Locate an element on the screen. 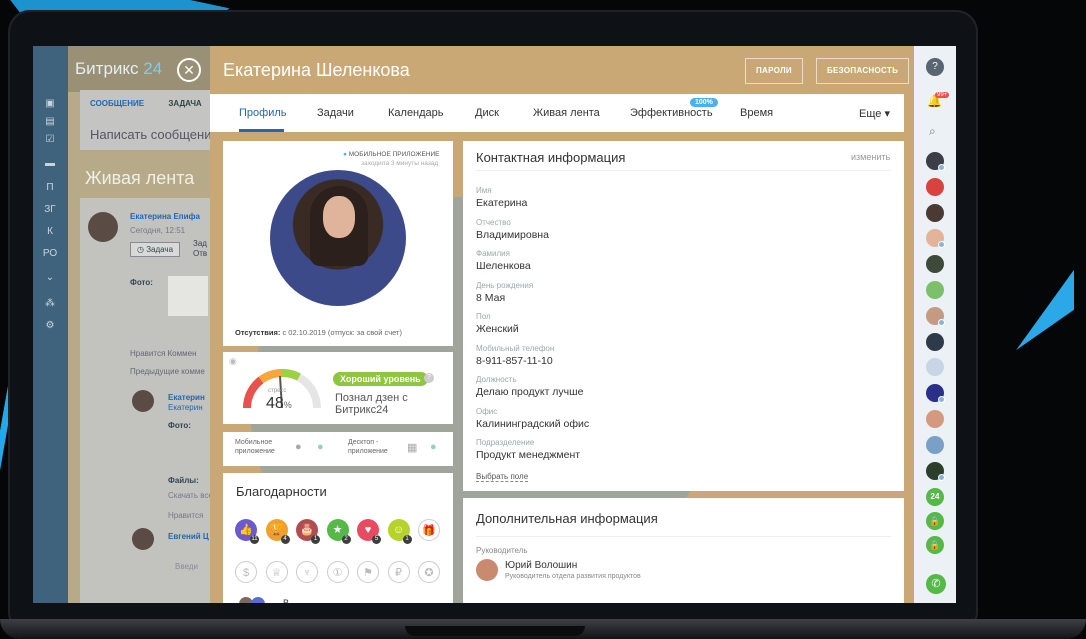 The height and width of the screenshot is (639, 1086). passwords-button: ПАРОЛИ is located at coordinates (774, 71).